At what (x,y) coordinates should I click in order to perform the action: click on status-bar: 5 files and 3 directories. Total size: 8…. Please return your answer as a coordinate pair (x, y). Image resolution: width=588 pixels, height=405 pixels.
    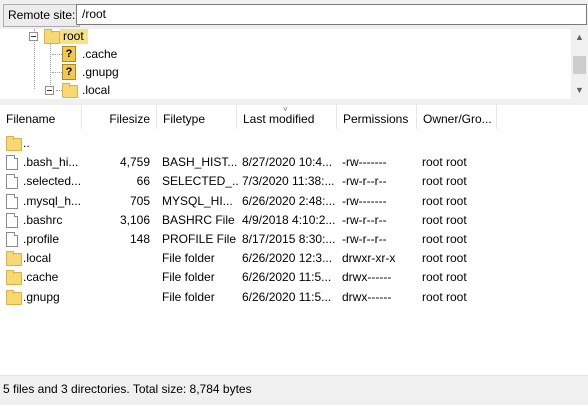
    Looking at the image, I should click on (294, 390).